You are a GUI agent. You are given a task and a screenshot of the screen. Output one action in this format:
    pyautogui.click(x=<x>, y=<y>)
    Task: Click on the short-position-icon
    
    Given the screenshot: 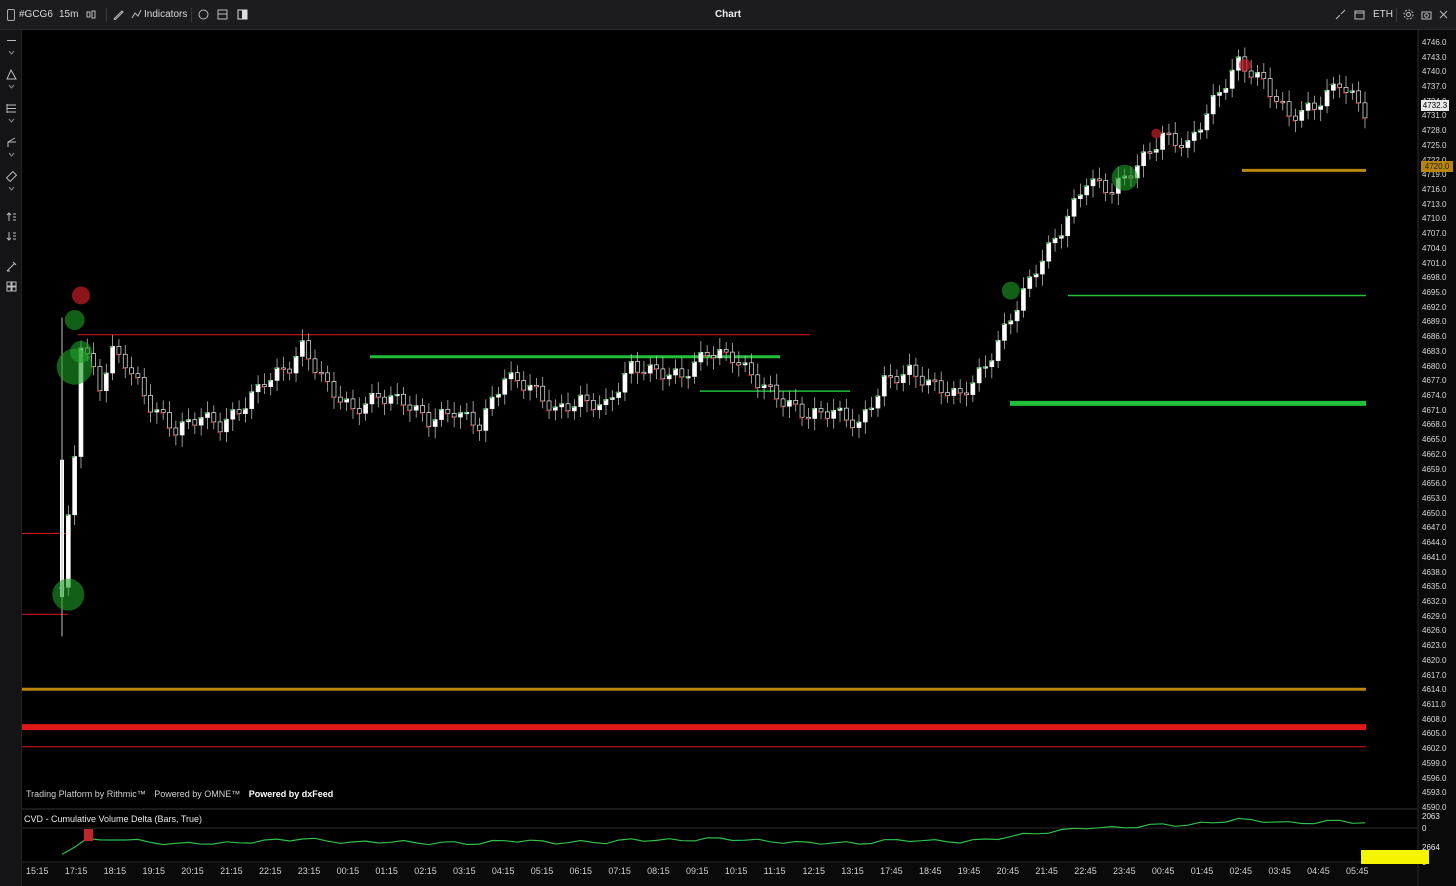 What is the action you would take?
    pyautogui.click(x=11, y=236)
    